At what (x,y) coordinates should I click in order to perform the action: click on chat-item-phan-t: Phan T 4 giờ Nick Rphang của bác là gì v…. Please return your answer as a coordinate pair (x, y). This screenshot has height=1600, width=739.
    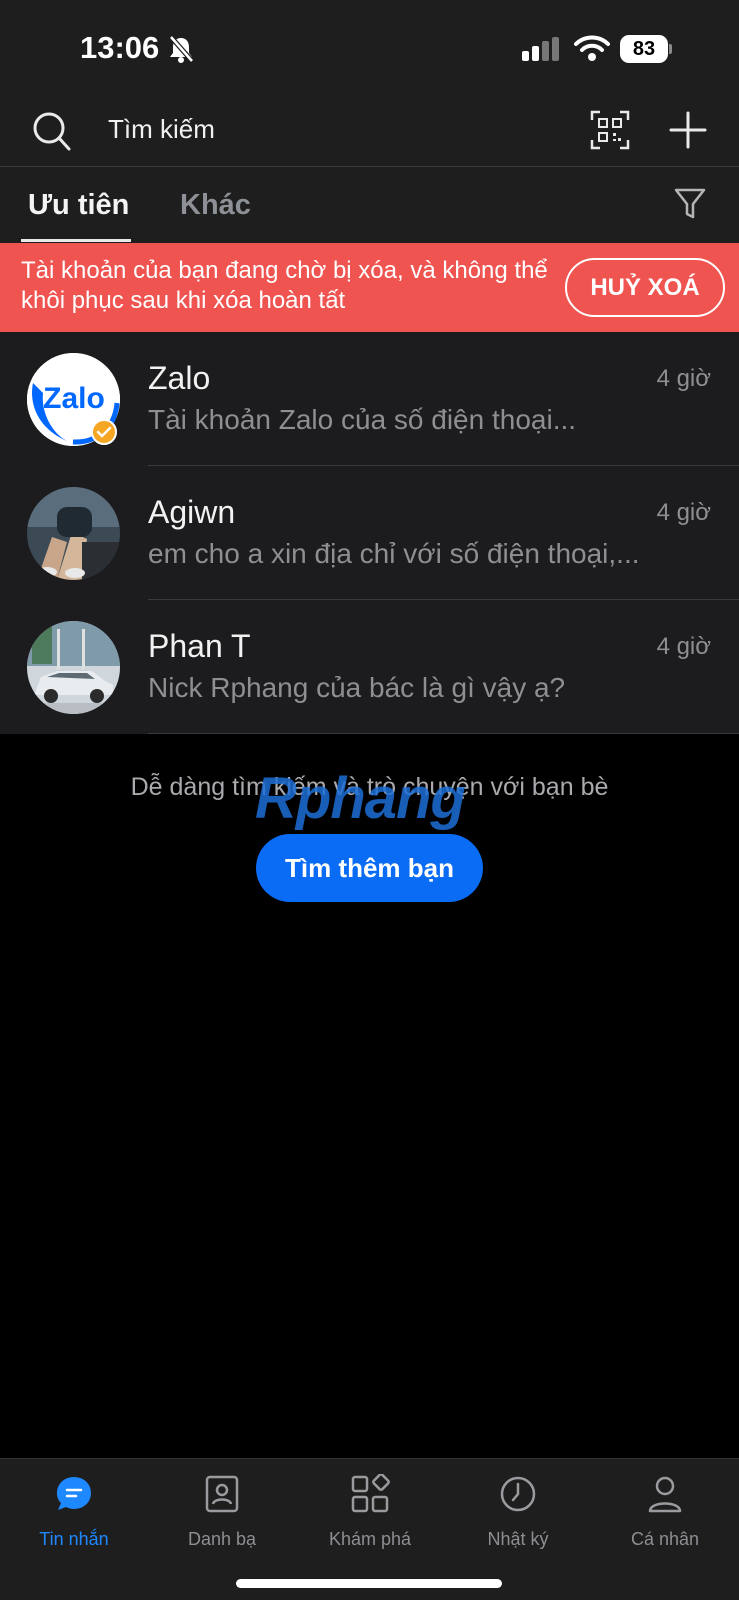
    Looking at the image, I should click on (369, 667).